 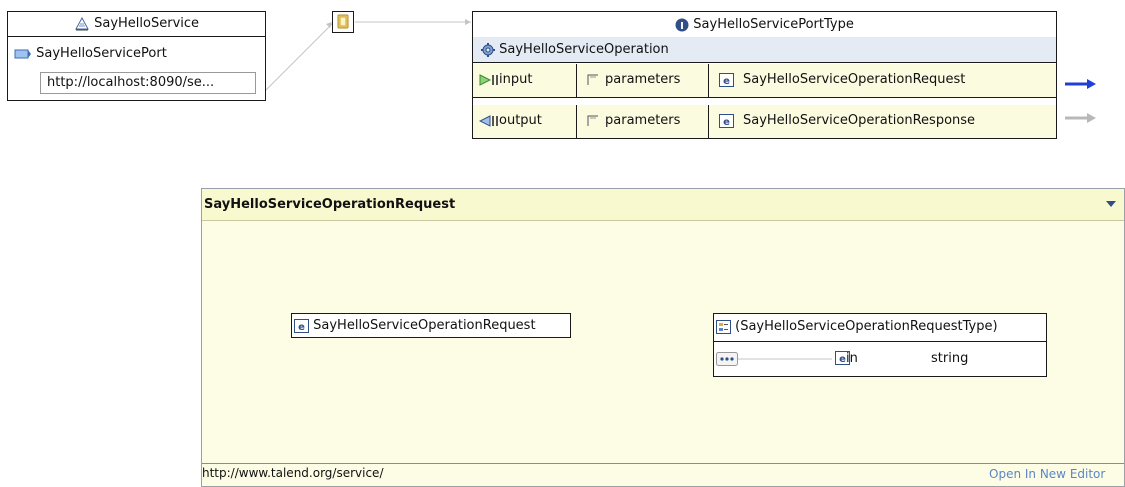 I want to click on service-name: SayHelloService, so click(x=147, y=23).